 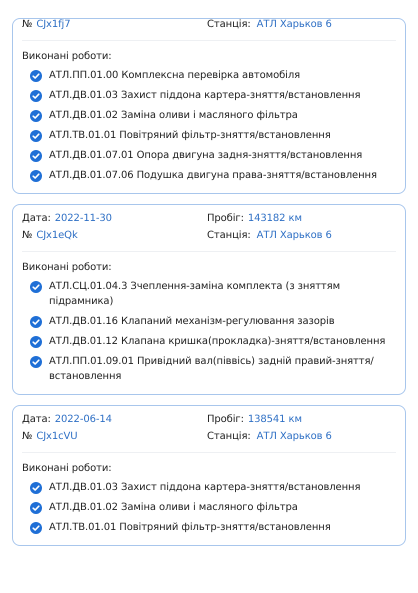 I want to click on field-value: 143182 км, so click(x=275, y=218).